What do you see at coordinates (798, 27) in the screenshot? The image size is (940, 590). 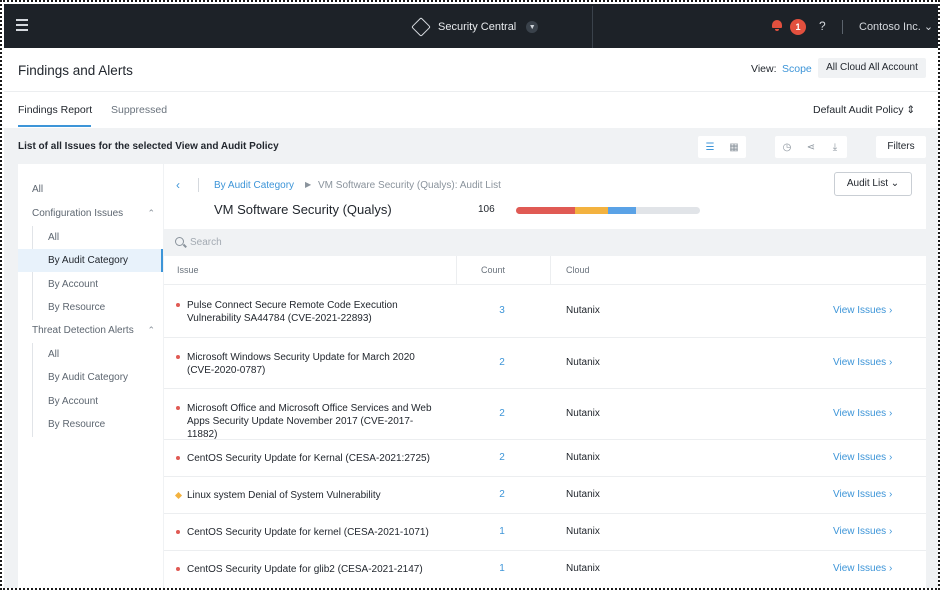 I see `notification-badge: 1` at bounding box center [798, 27].